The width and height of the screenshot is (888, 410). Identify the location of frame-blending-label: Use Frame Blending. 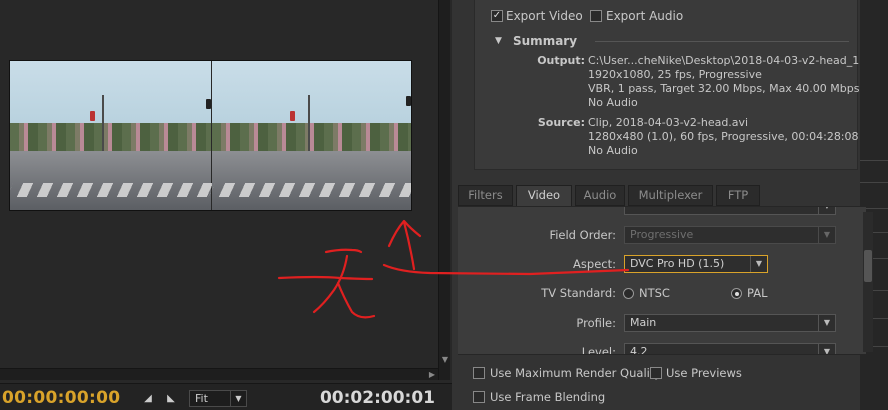
(548, 397).